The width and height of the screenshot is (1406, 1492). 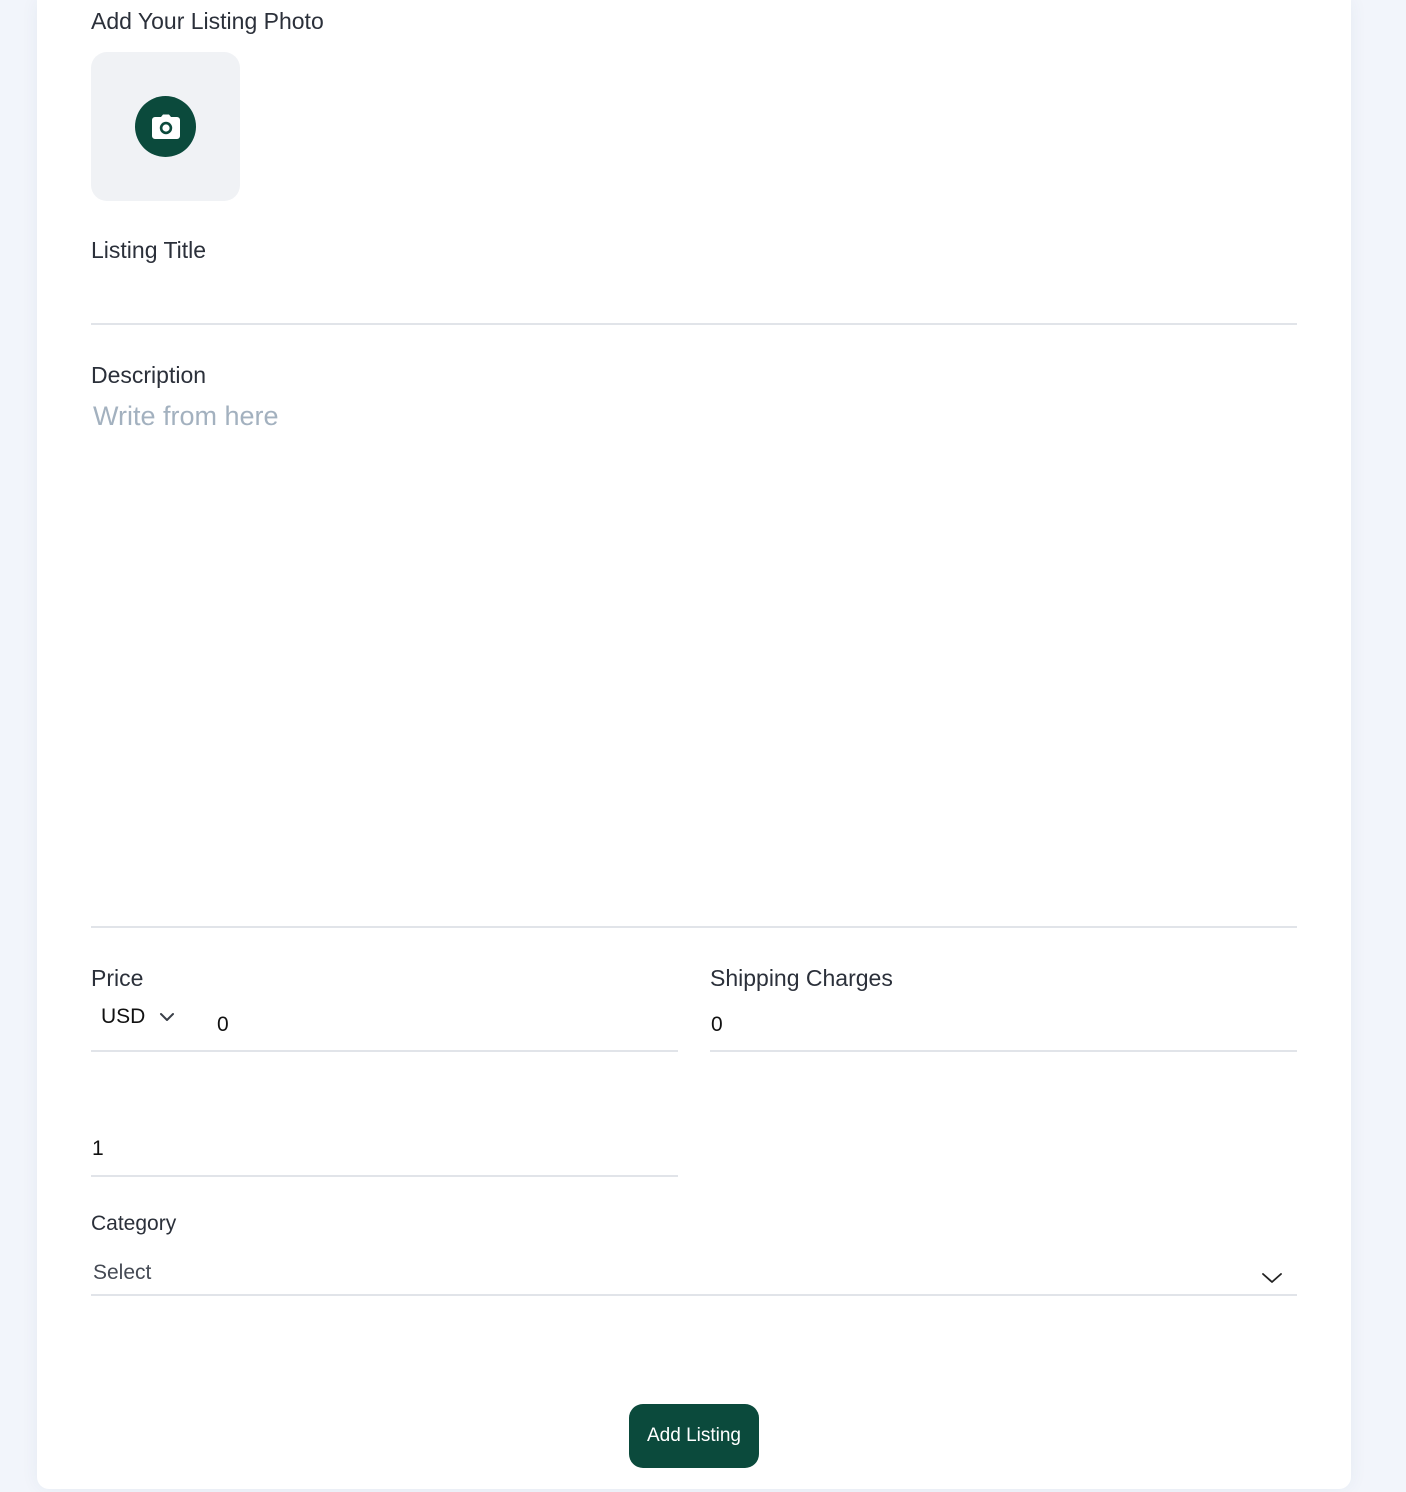 I want to click on price-input, so click(x=447, y=1025).